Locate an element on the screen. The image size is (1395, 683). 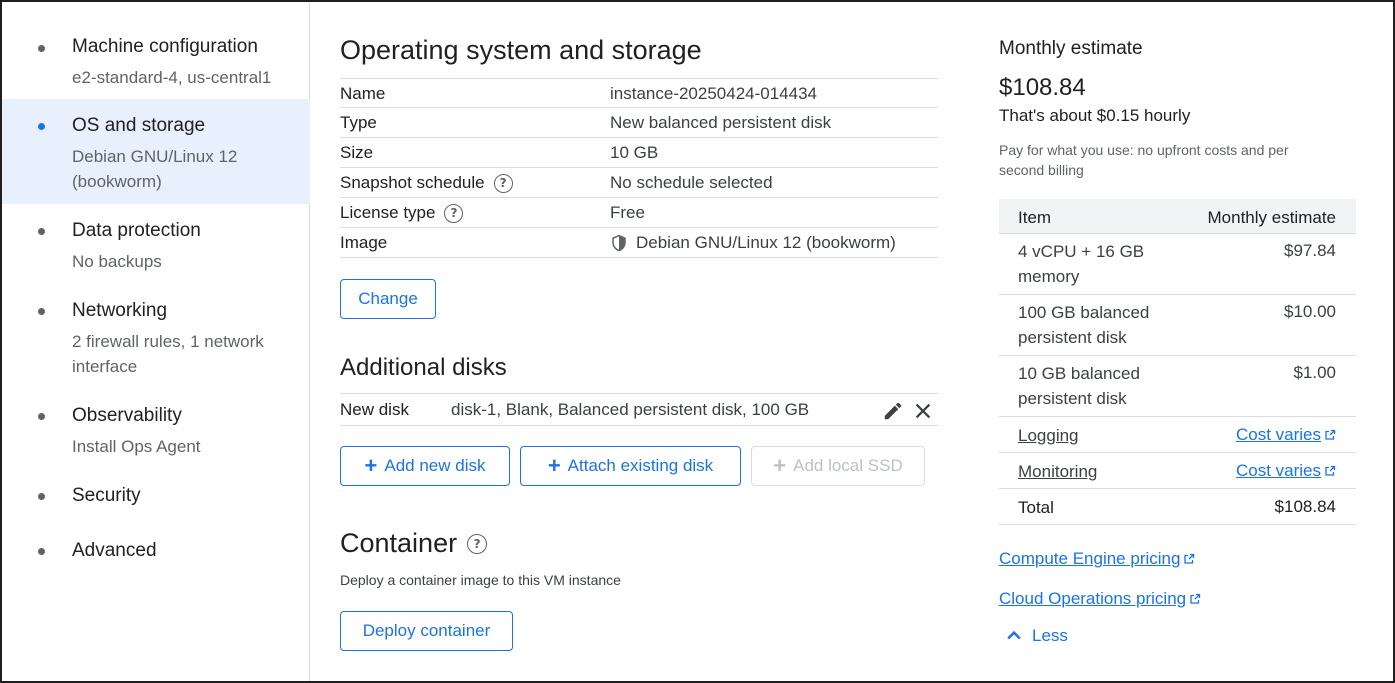
add-new-disk-button: + Add new disk is located at coordinates (425, 466).